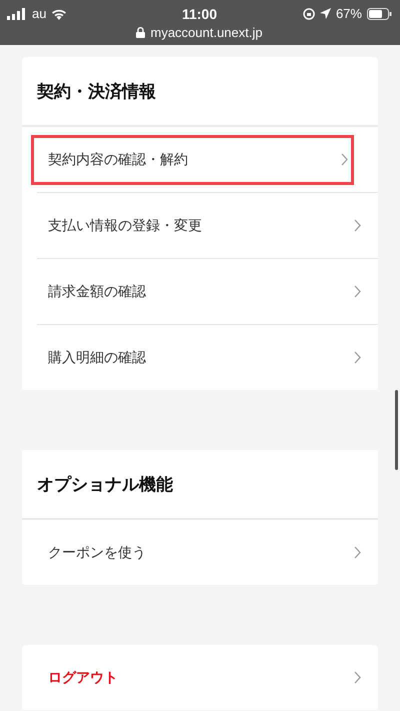 This screenshot has height=711, width=400. Describe the element at coordinates (192, 159) in the screenshot. I see `menu-item: 契約内容の確認・解約` at that location.